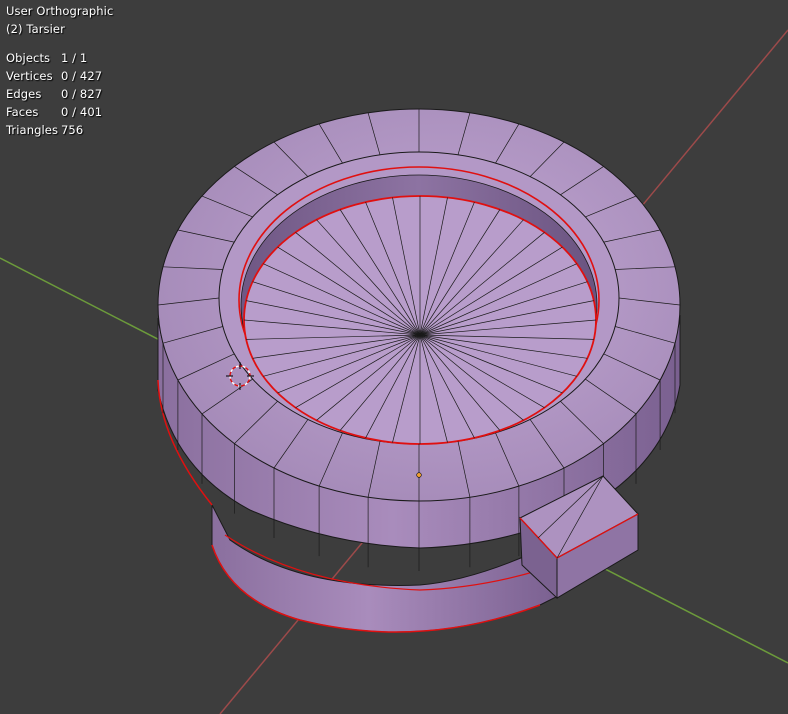 This screenshot has height=714, width=788. What do you see at coordinates (35, 29) in the screenshot?
I see `object-label: (2) Tarsier` at bounding box center [35, 29].